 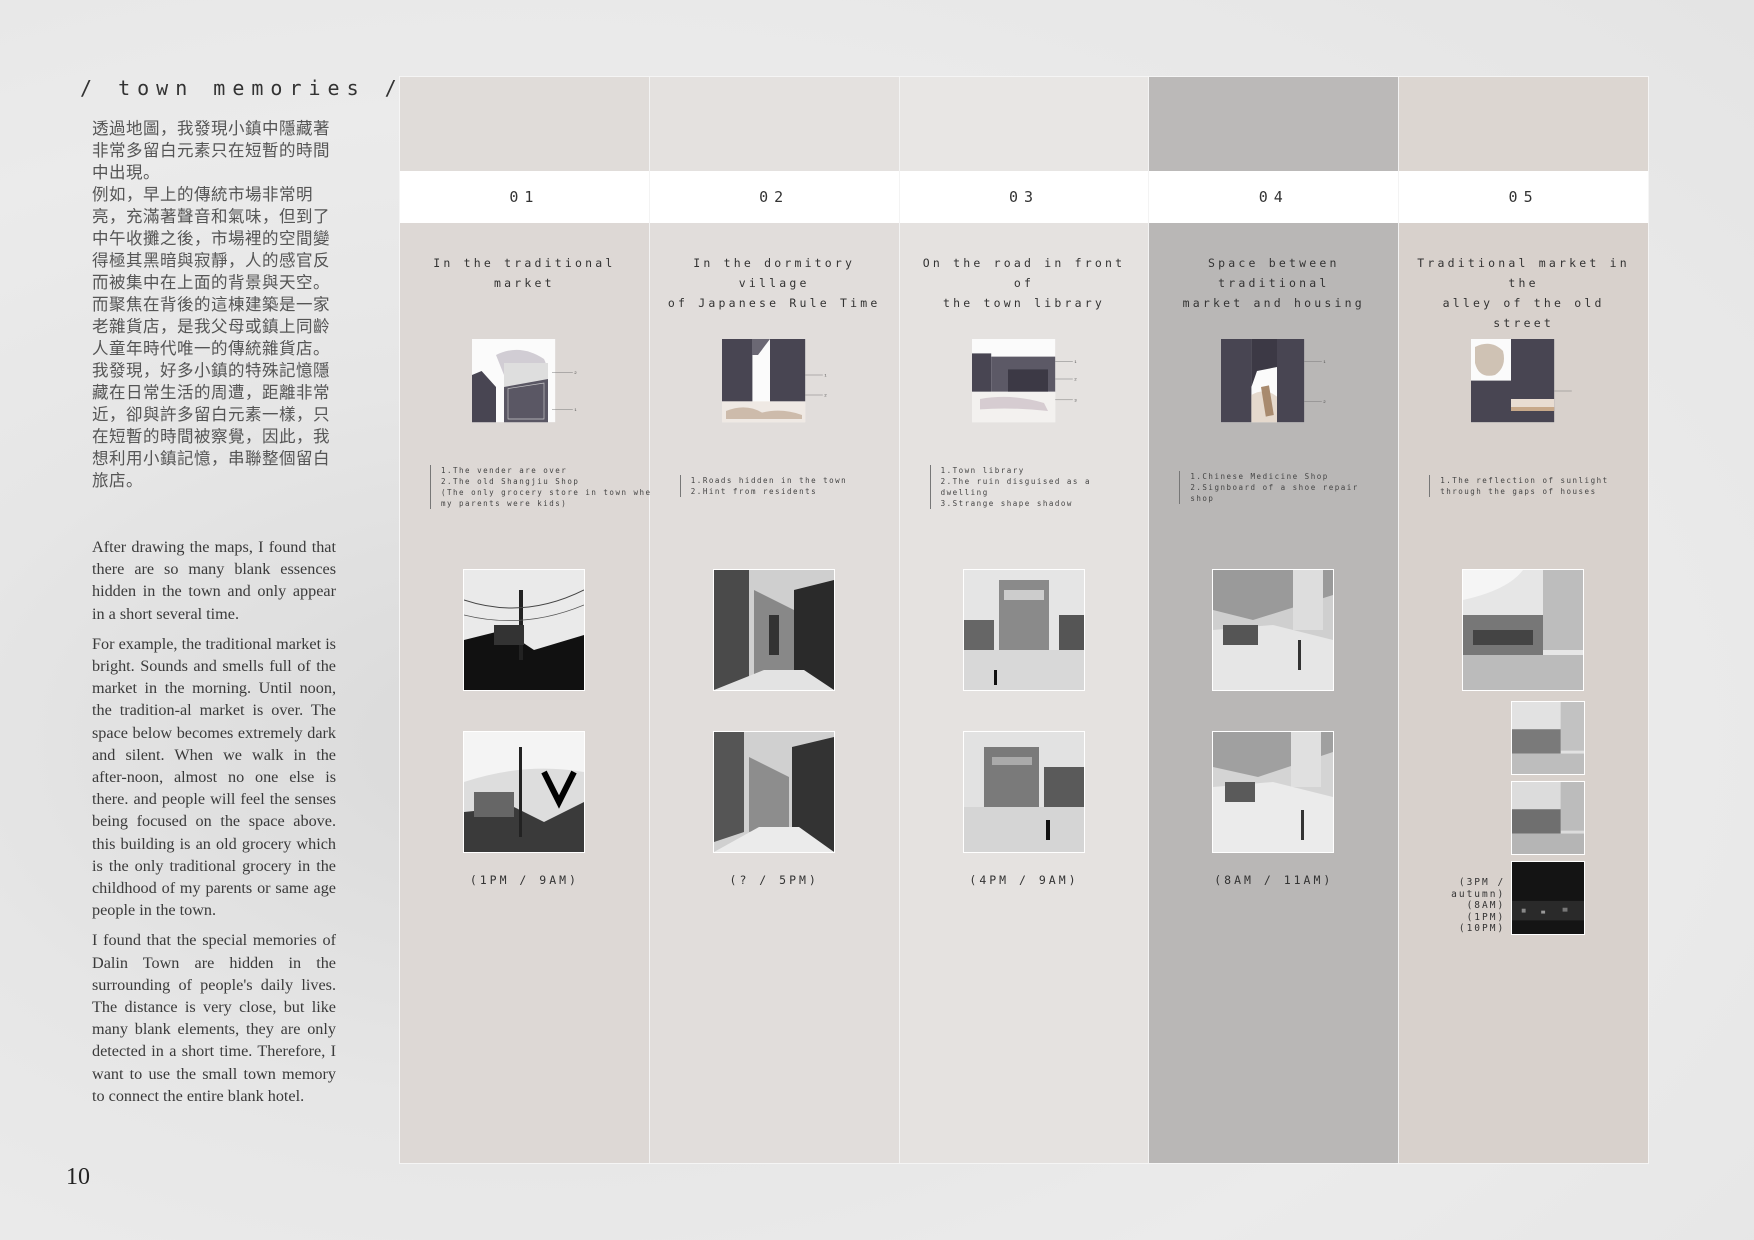 I want to click on column-number-band: 05, so click(x=1523, y=197).